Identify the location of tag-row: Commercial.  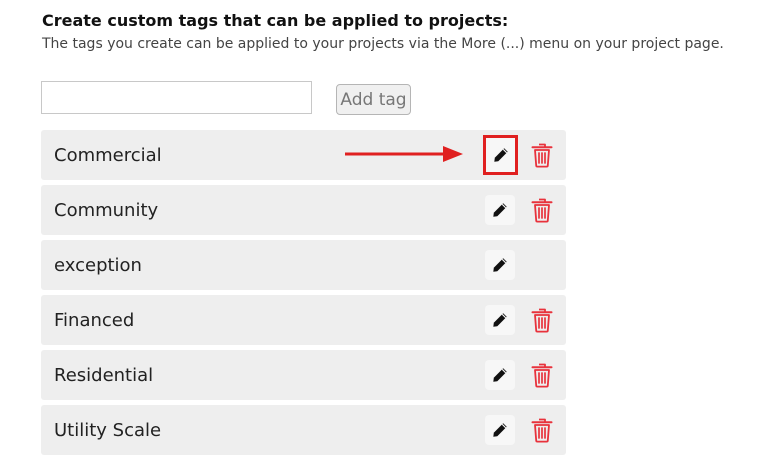
(303, 155).